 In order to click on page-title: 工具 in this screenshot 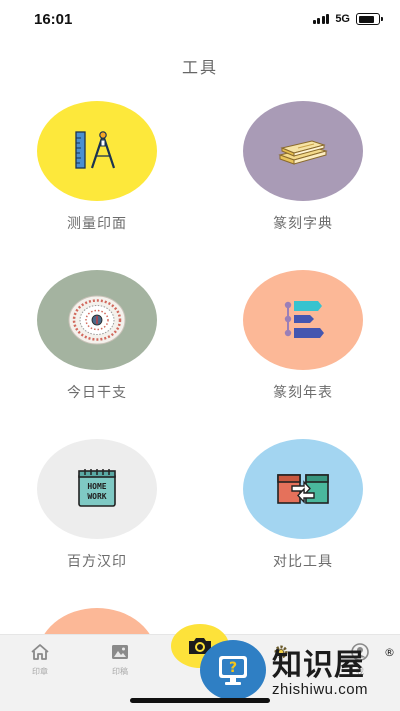, I will do `click(199, 67)`.